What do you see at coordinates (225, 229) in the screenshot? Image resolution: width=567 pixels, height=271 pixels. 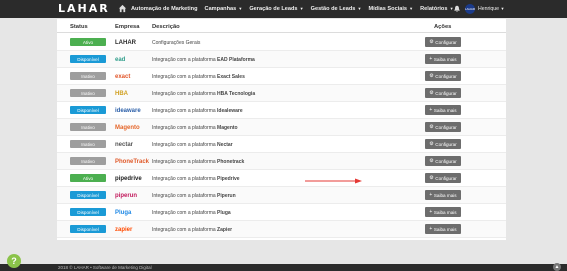 I see `platform-name: Zapier` at bounding box center [225, 229].